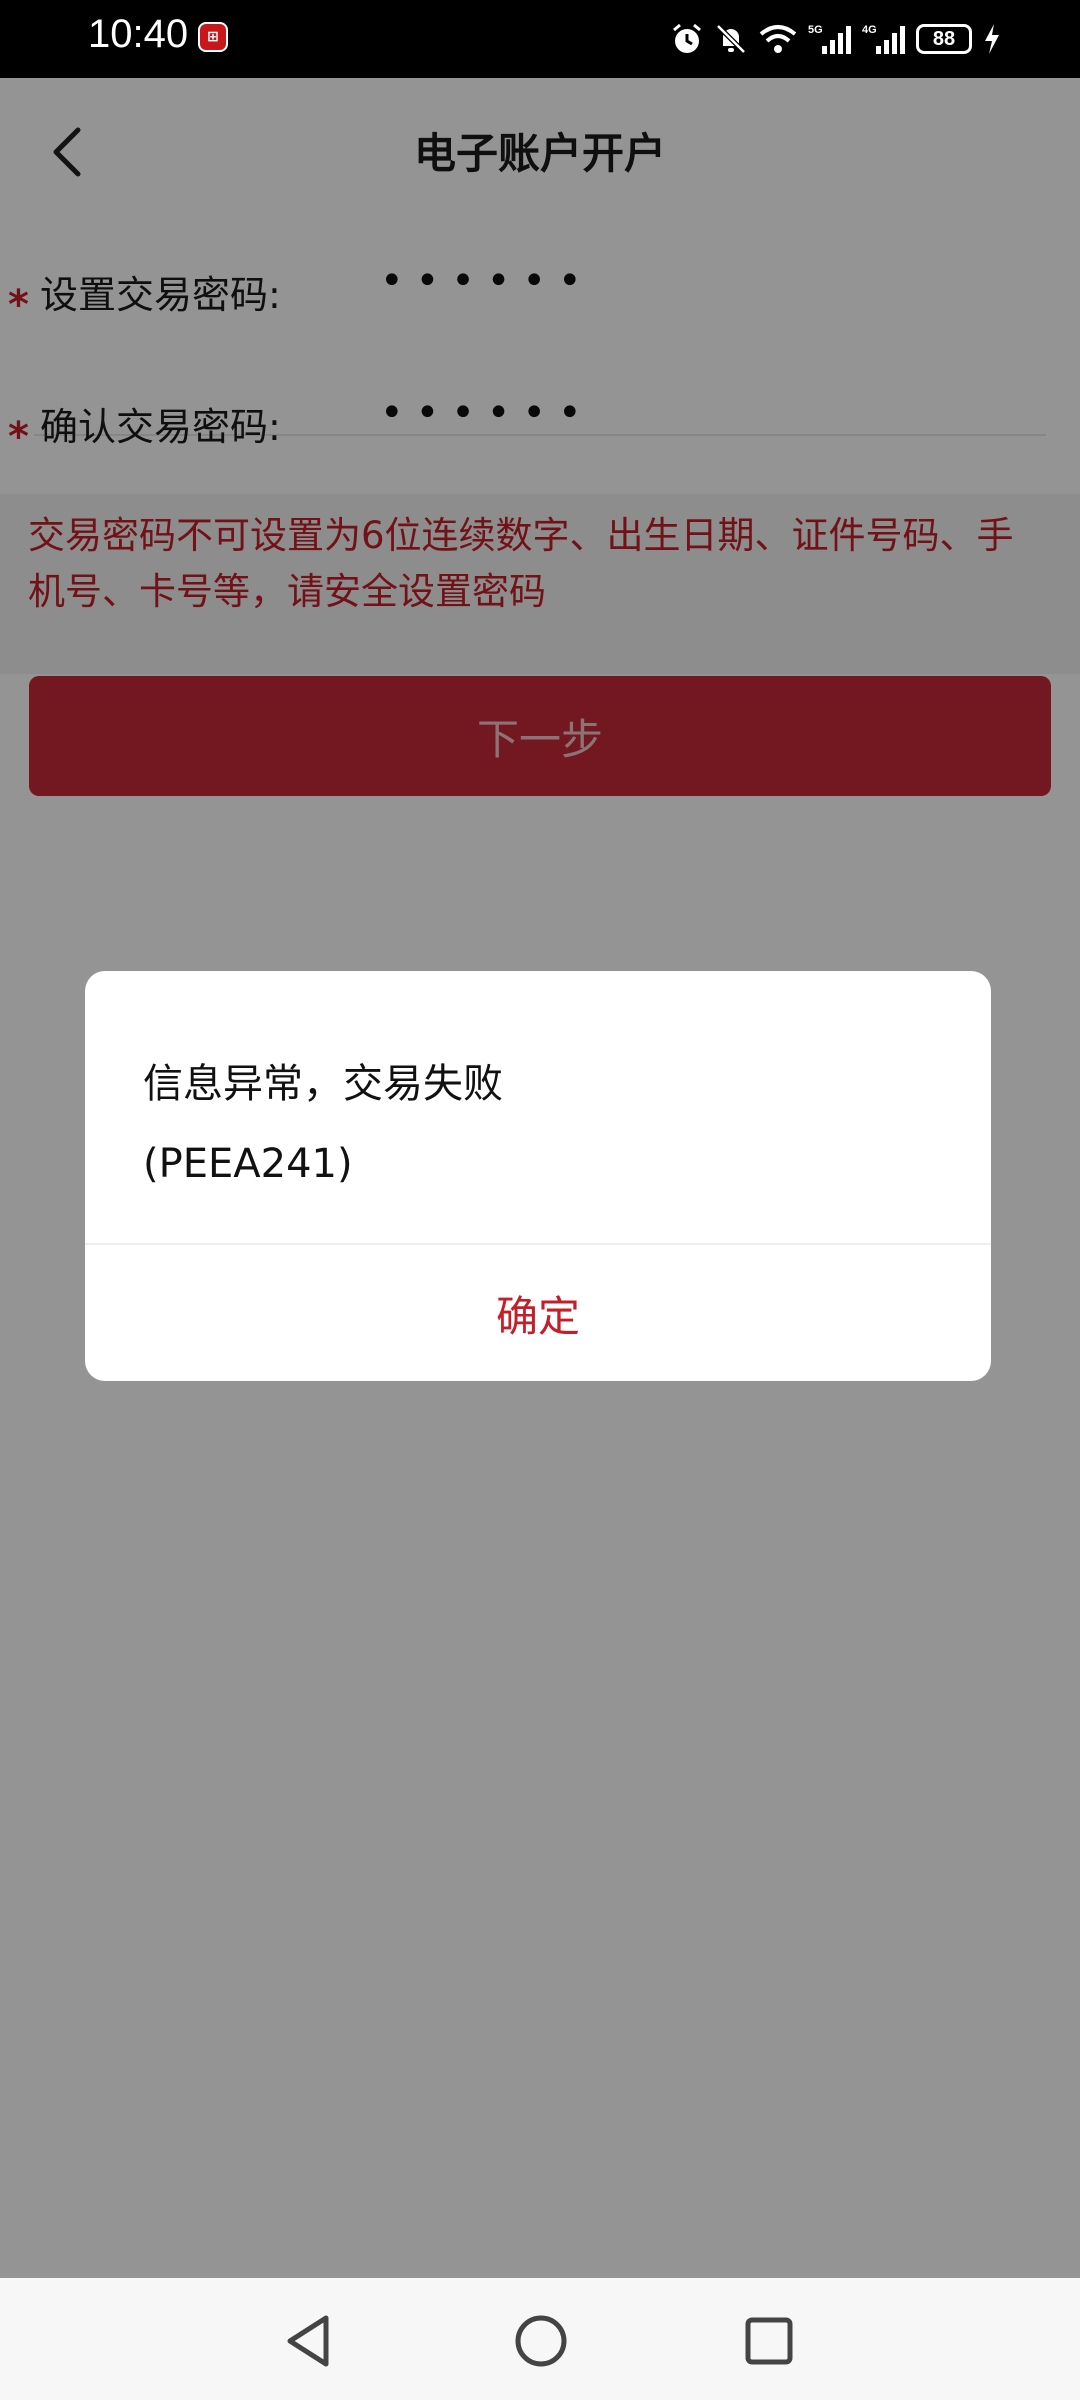  Describe the element at coordinates (309, 2341) in the screenshot. I see `nav-back-icon` at that location.